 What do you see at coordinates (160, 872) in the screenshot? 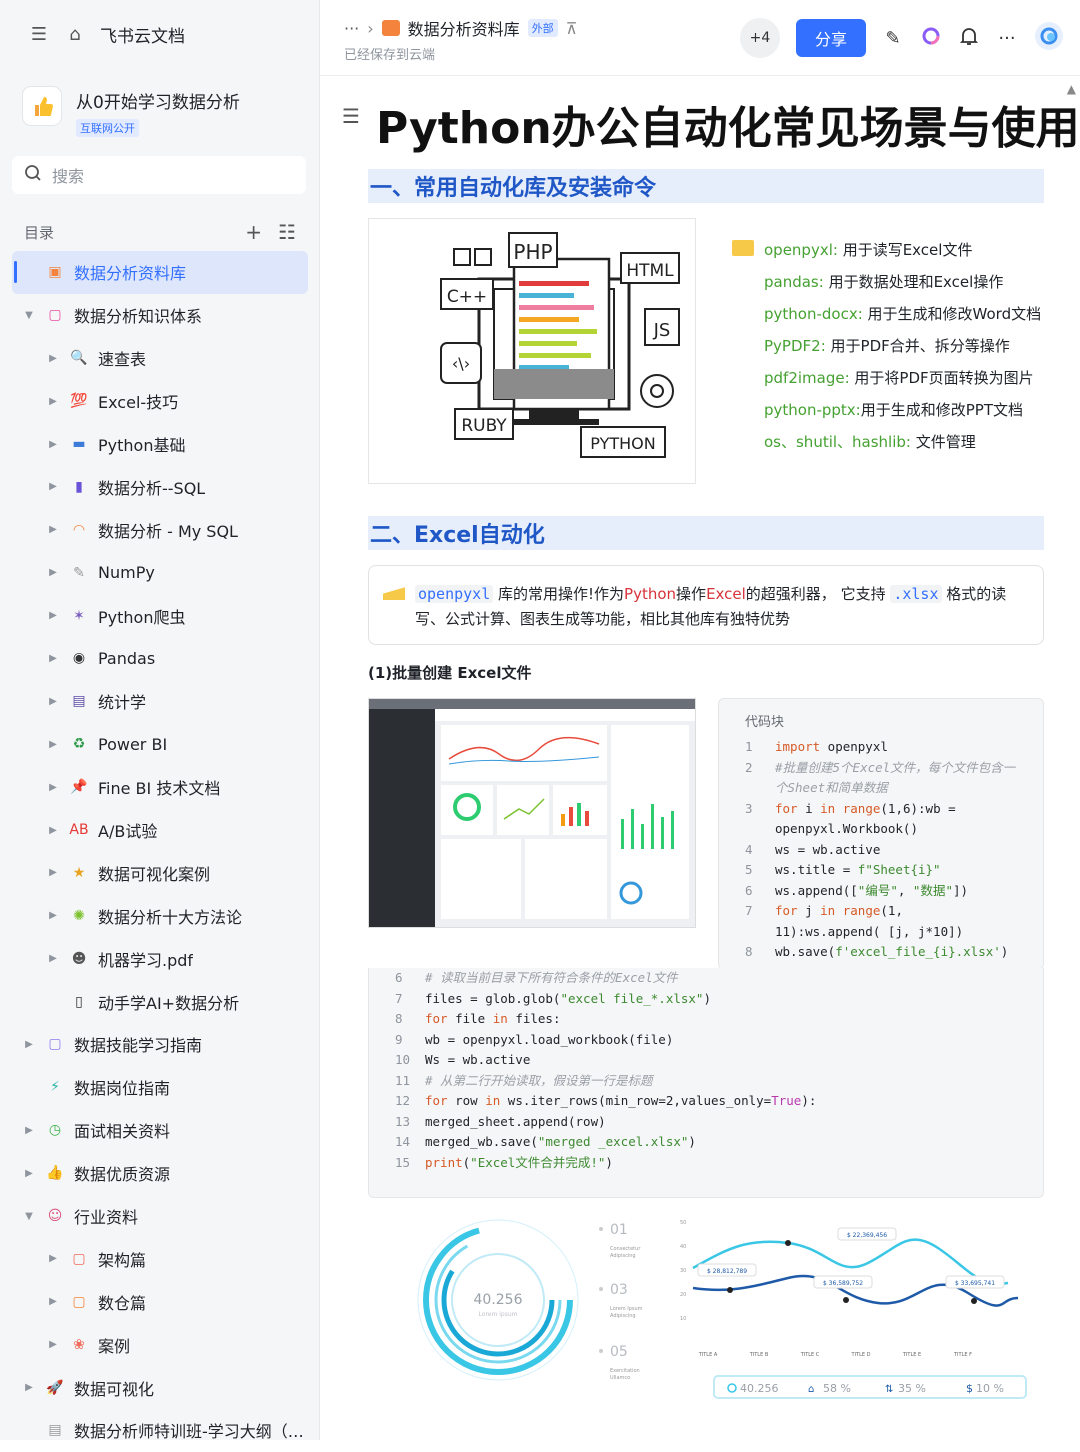
I see `tree-item: ▶ ★ 数据可视化案例` at bounding box center [160, 872].